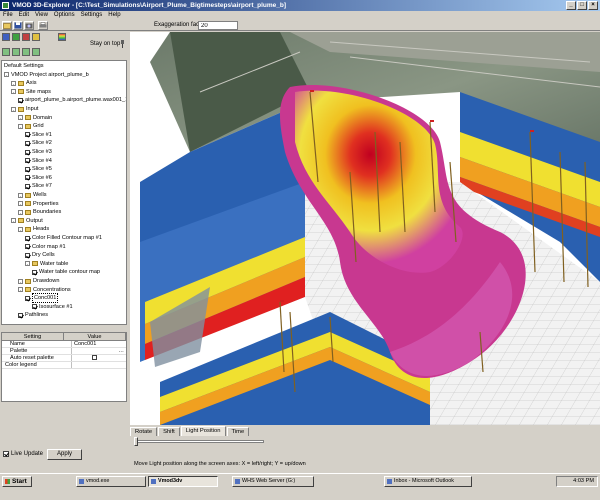  Describe the element at coordinates (27, 221) in the screenshot. I see `tree-item: - Output` at that location.